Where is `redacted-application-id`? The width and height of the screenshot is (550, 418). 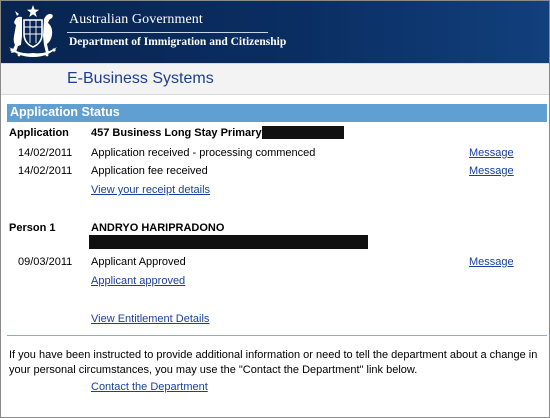
redacted-application-id is located at coordinates (303, 132).